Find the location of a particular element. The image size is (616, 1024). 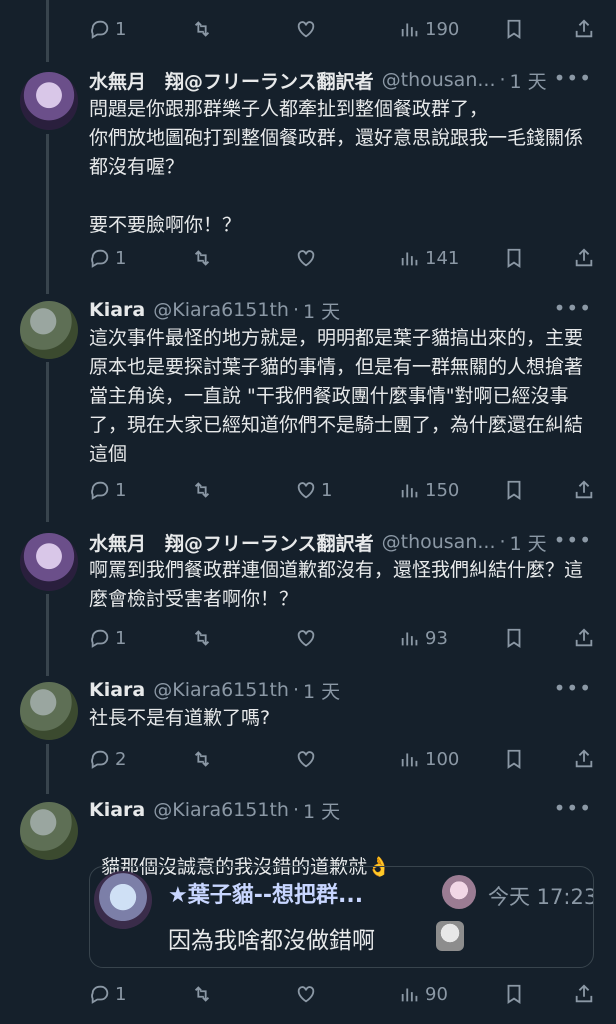

quoted-avatar is located at coordinates (123, 900).